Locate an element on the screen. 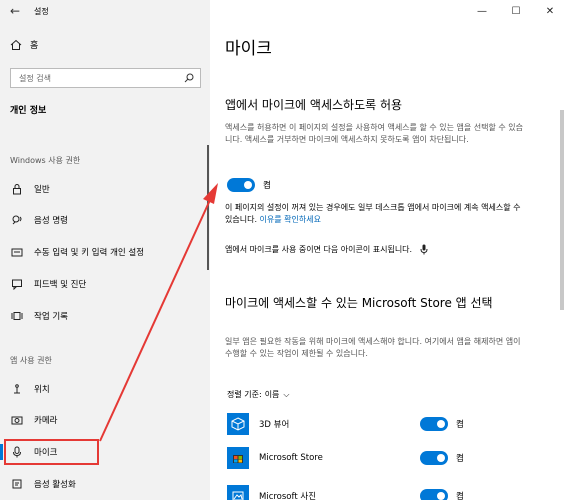 The width and height of the screenshot is (567, 500). voice-activation-icon is located at coordinates (17, 484).